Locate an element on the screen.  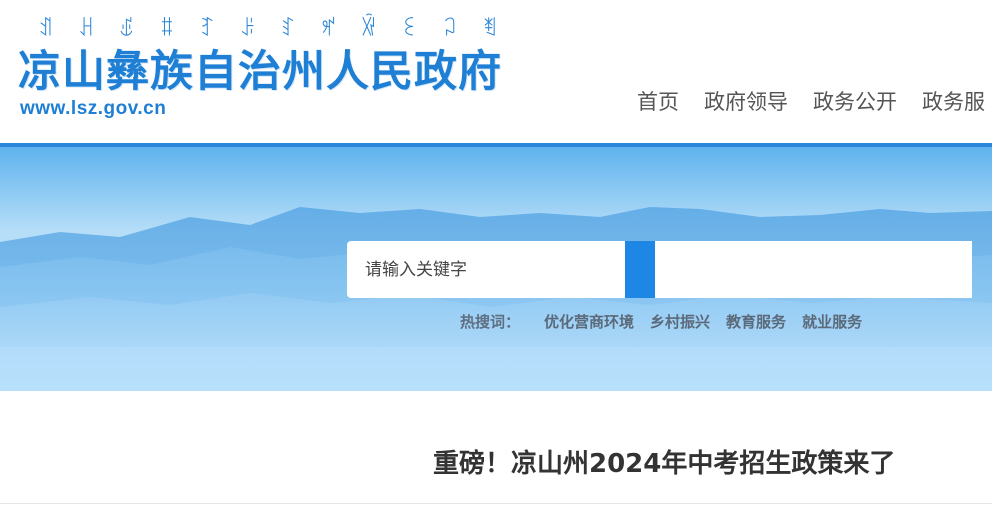
site-logo-title: 凉山彝族自治州人民政府 is located at coordinates (260, 72).